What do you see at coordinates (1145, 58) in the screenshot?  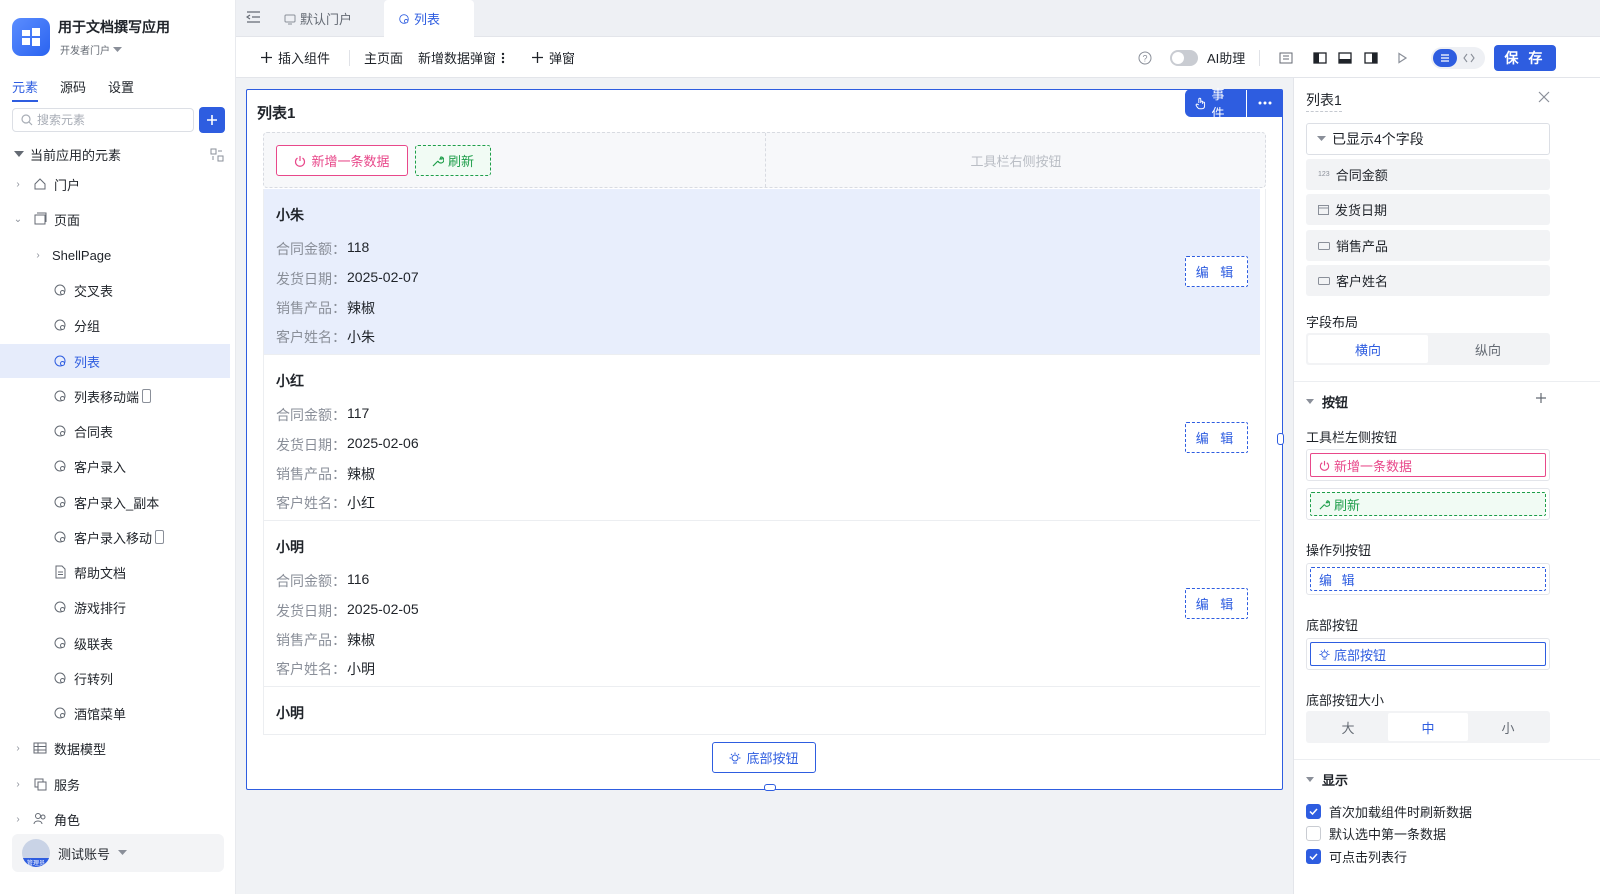 I see `help-icon: ?` at bounding box center [1145, 58].